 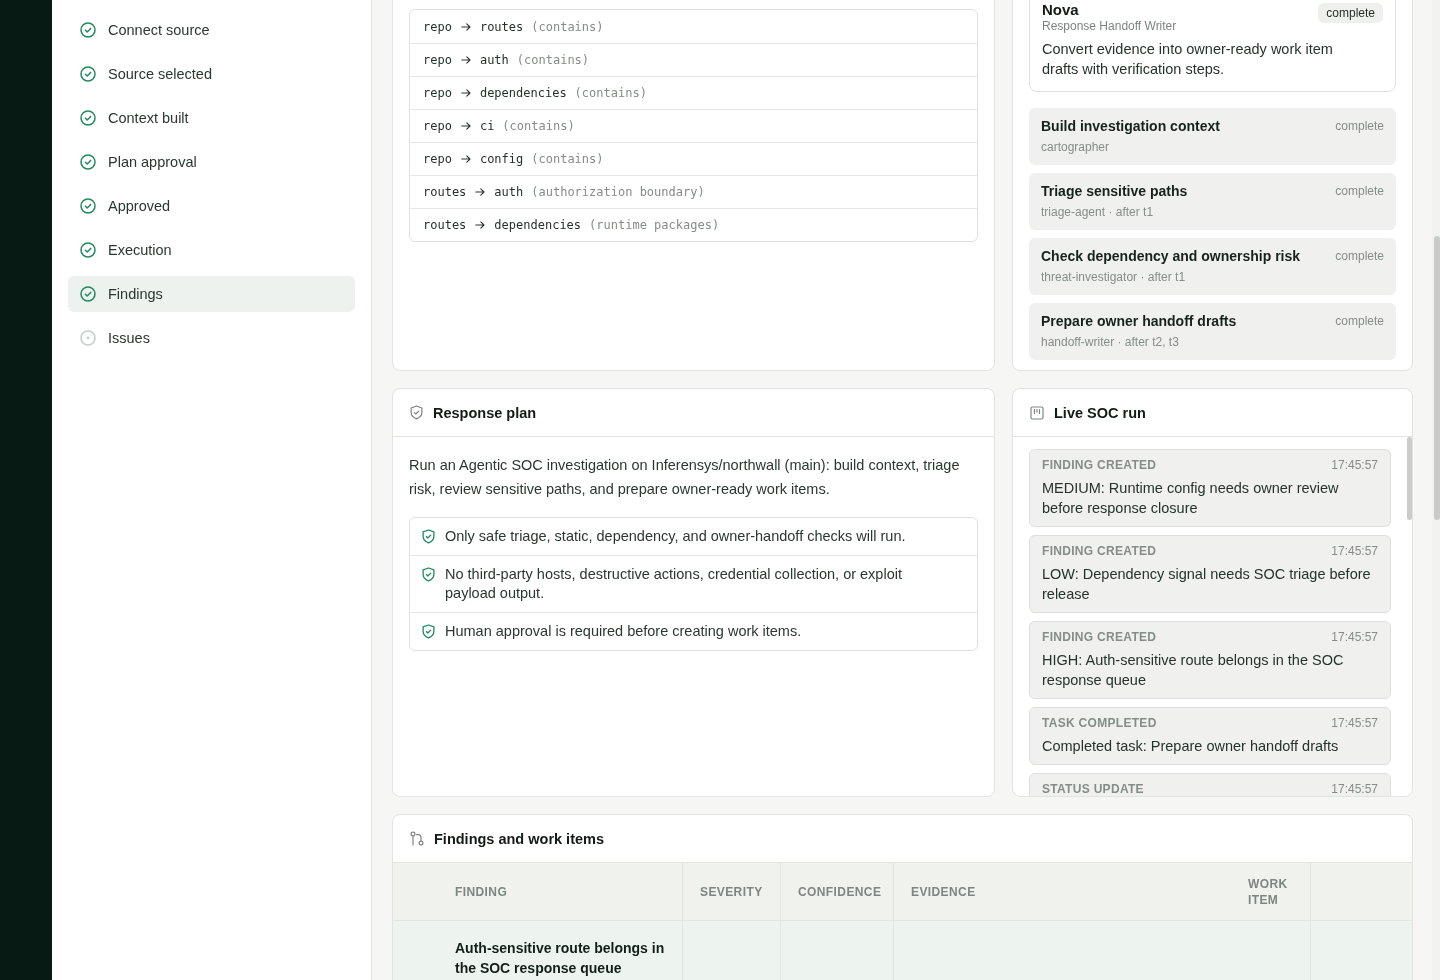 I want to click on board-icon, so click(x=1037, y=412).